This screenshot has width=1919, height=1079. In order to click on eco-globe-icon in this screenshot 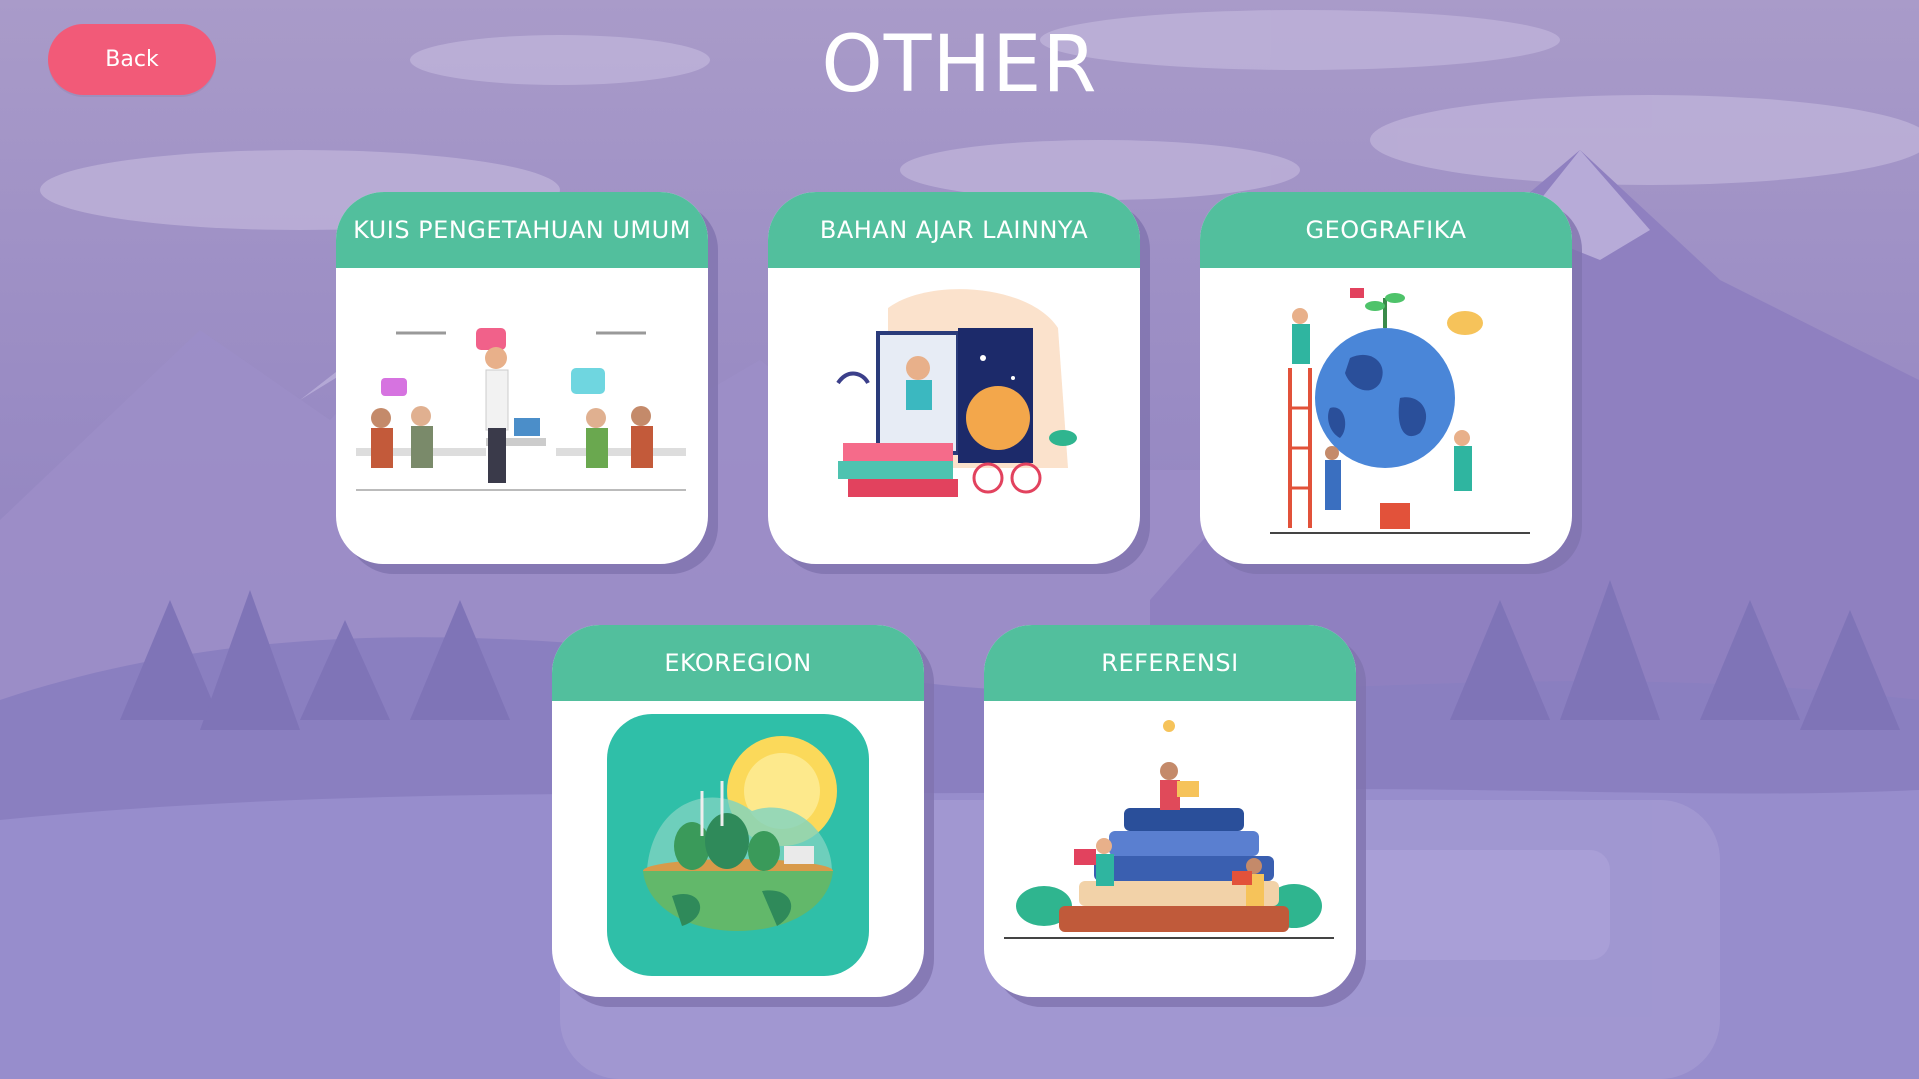, I will do `click(738, 845)`.